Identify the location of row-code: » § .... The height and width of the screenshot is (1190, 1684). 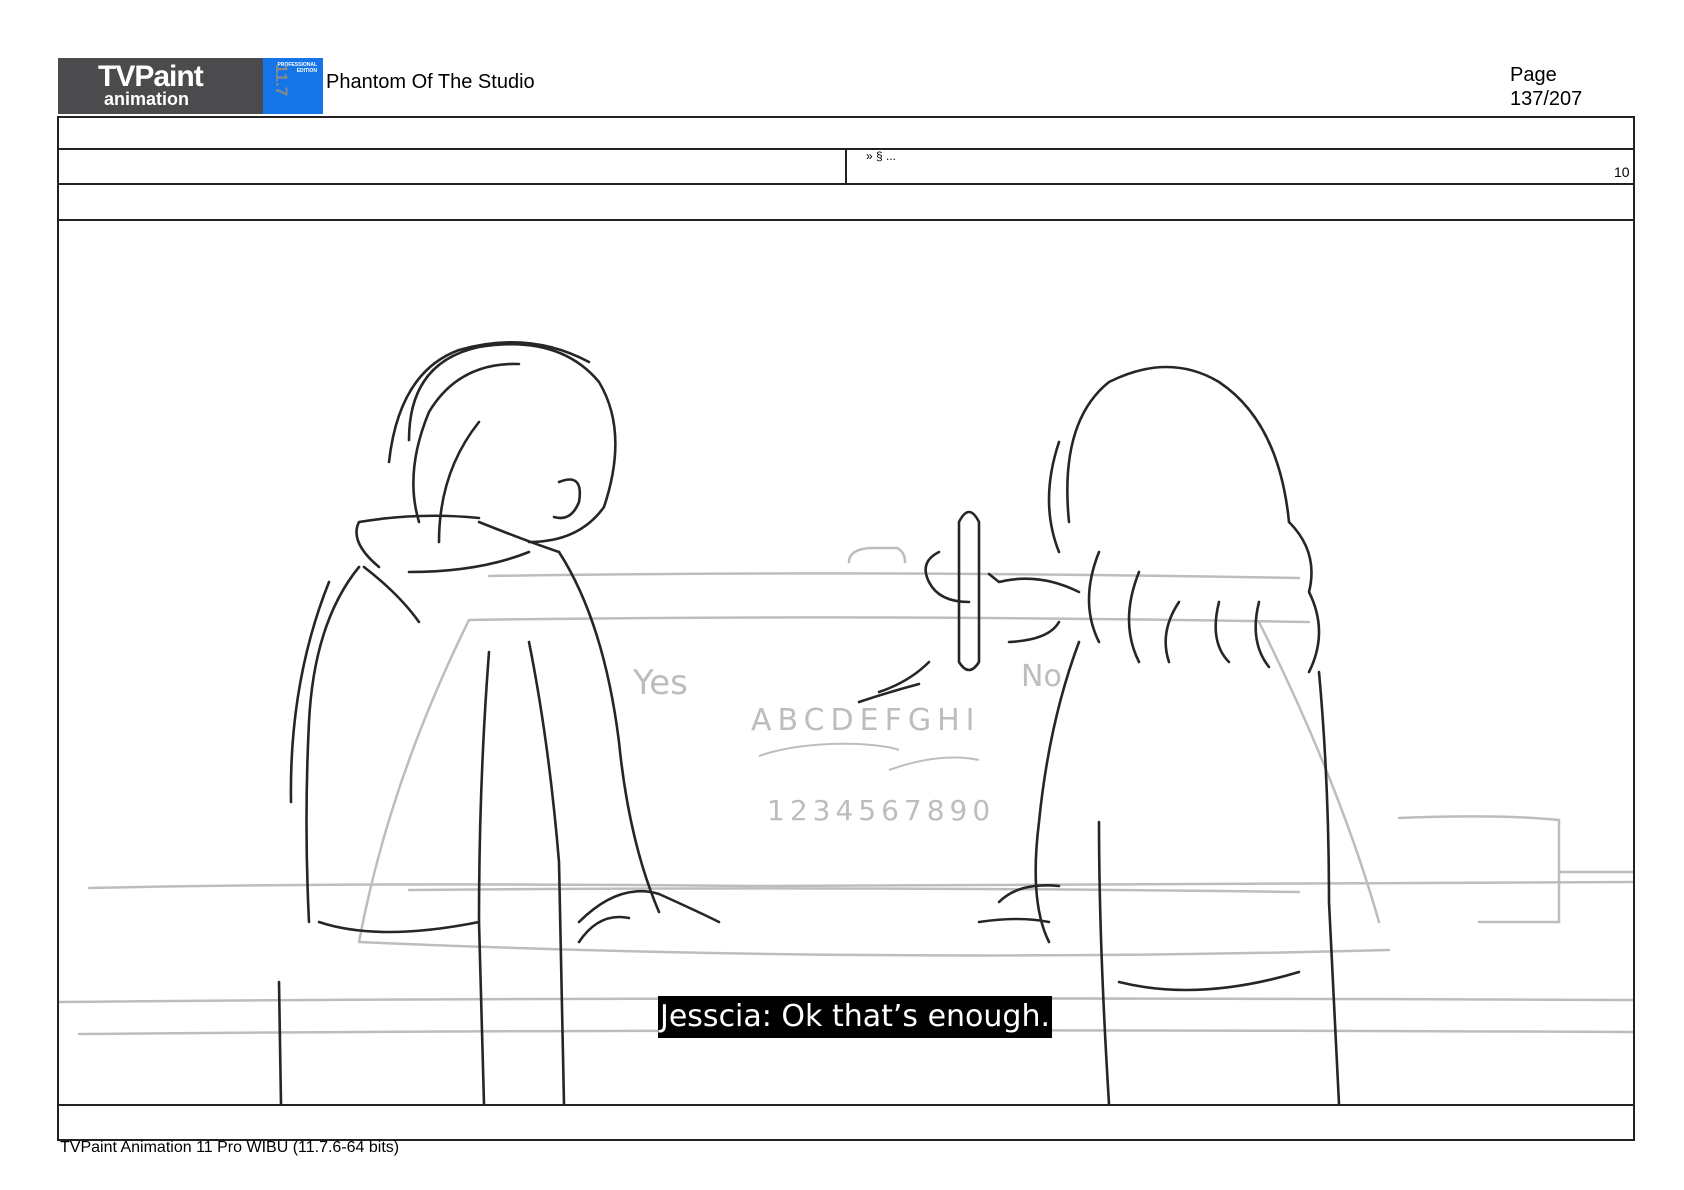
(881, 156).